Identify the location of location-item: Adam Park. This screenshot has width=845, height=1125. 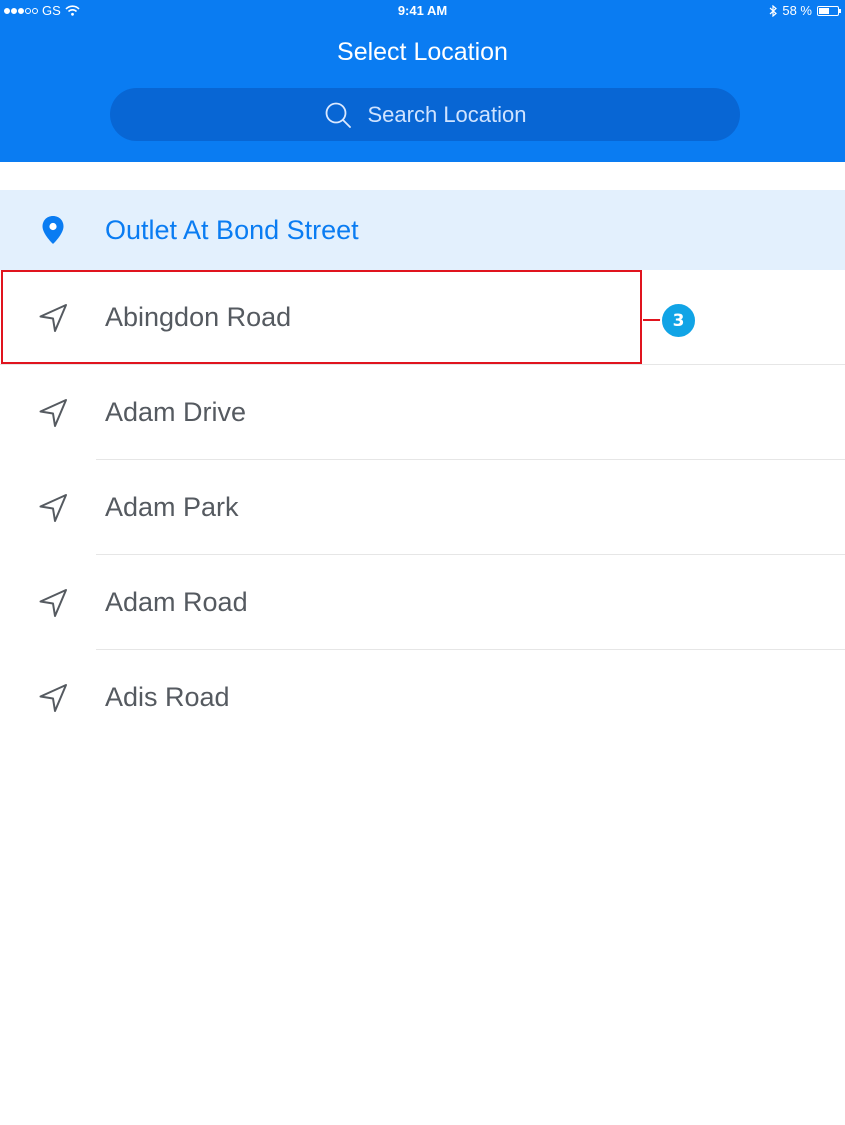
(422, 507).